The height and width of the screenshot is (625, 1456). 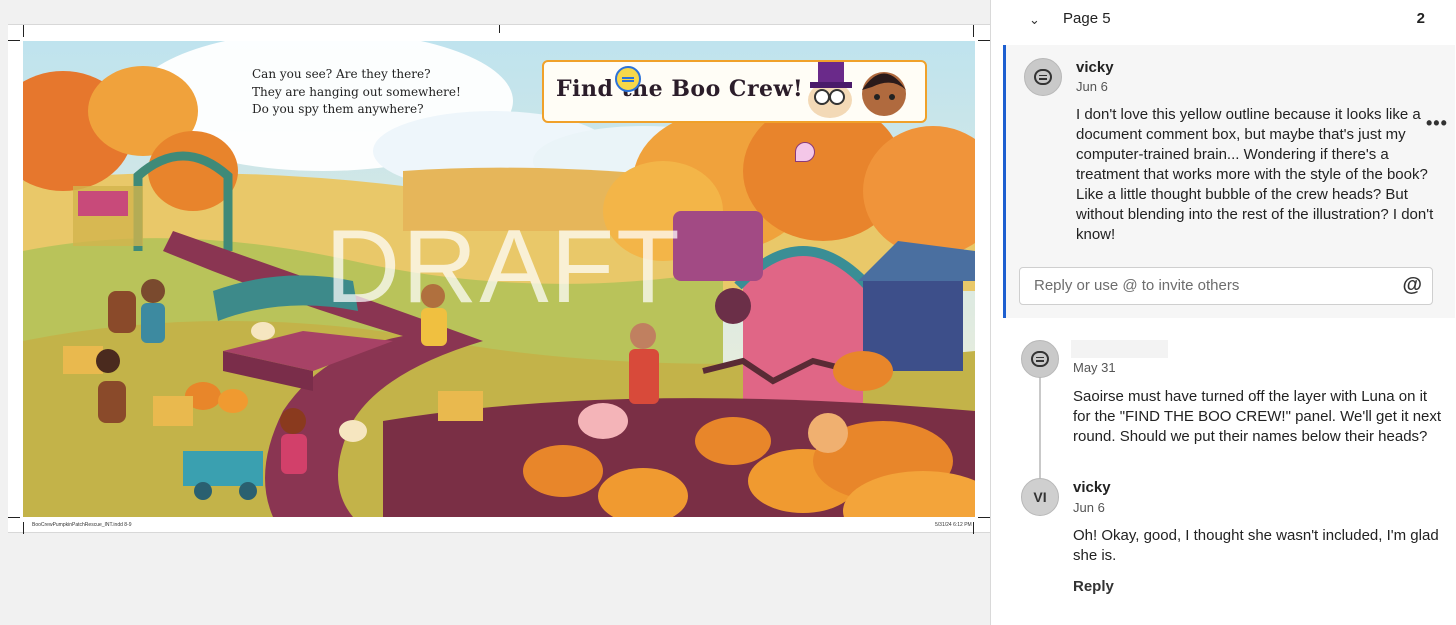 I want to click on footer-timestamp: 5/31/24 6:12 PM, so click(x=953, y=525).